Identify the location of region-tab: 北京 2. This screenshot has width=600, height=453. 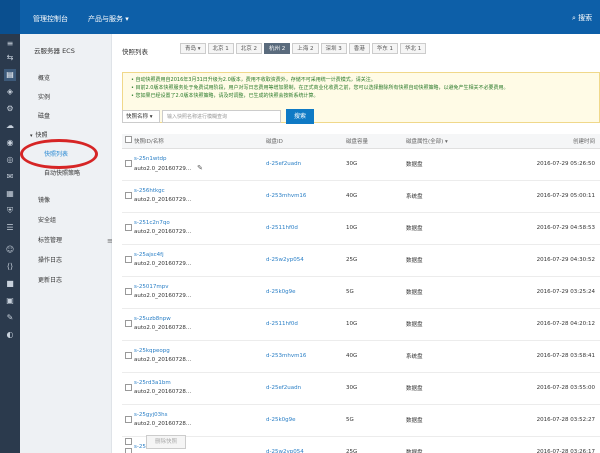
(249, 48).